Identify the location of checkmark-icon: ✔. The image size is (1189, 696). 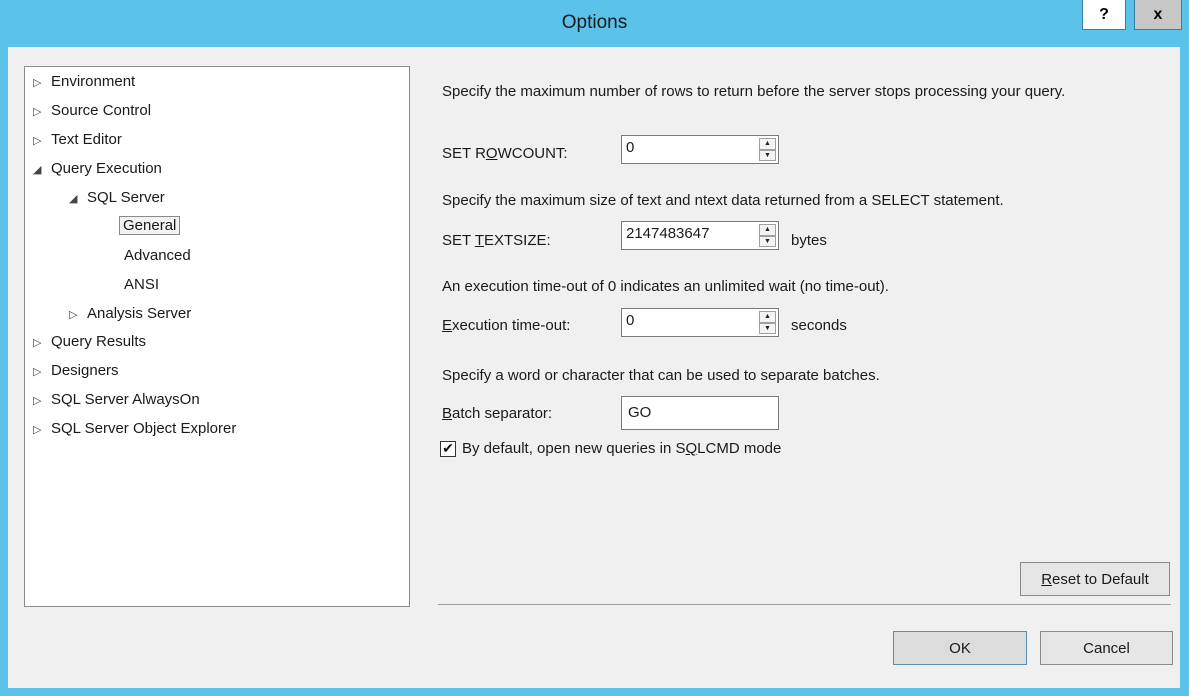
(448, 448).